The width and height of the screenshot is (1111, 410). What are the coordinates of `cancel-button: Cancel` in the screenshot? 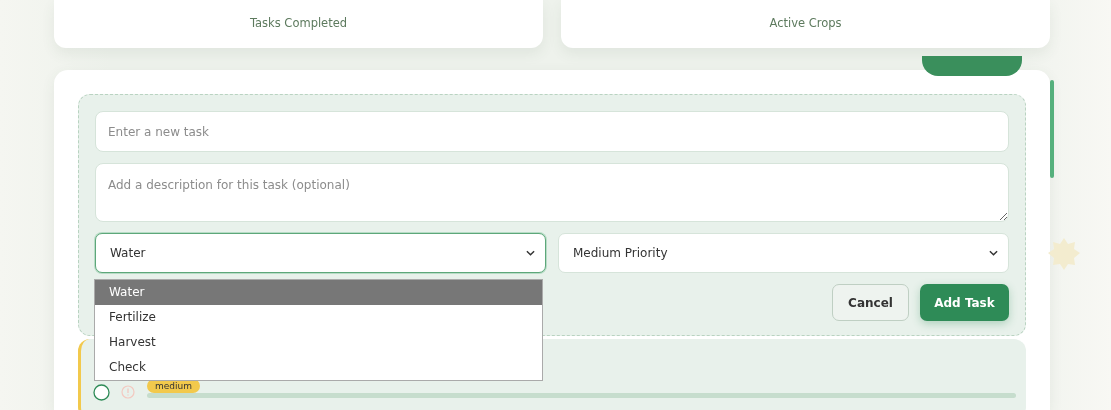 It's located at (870, 302).